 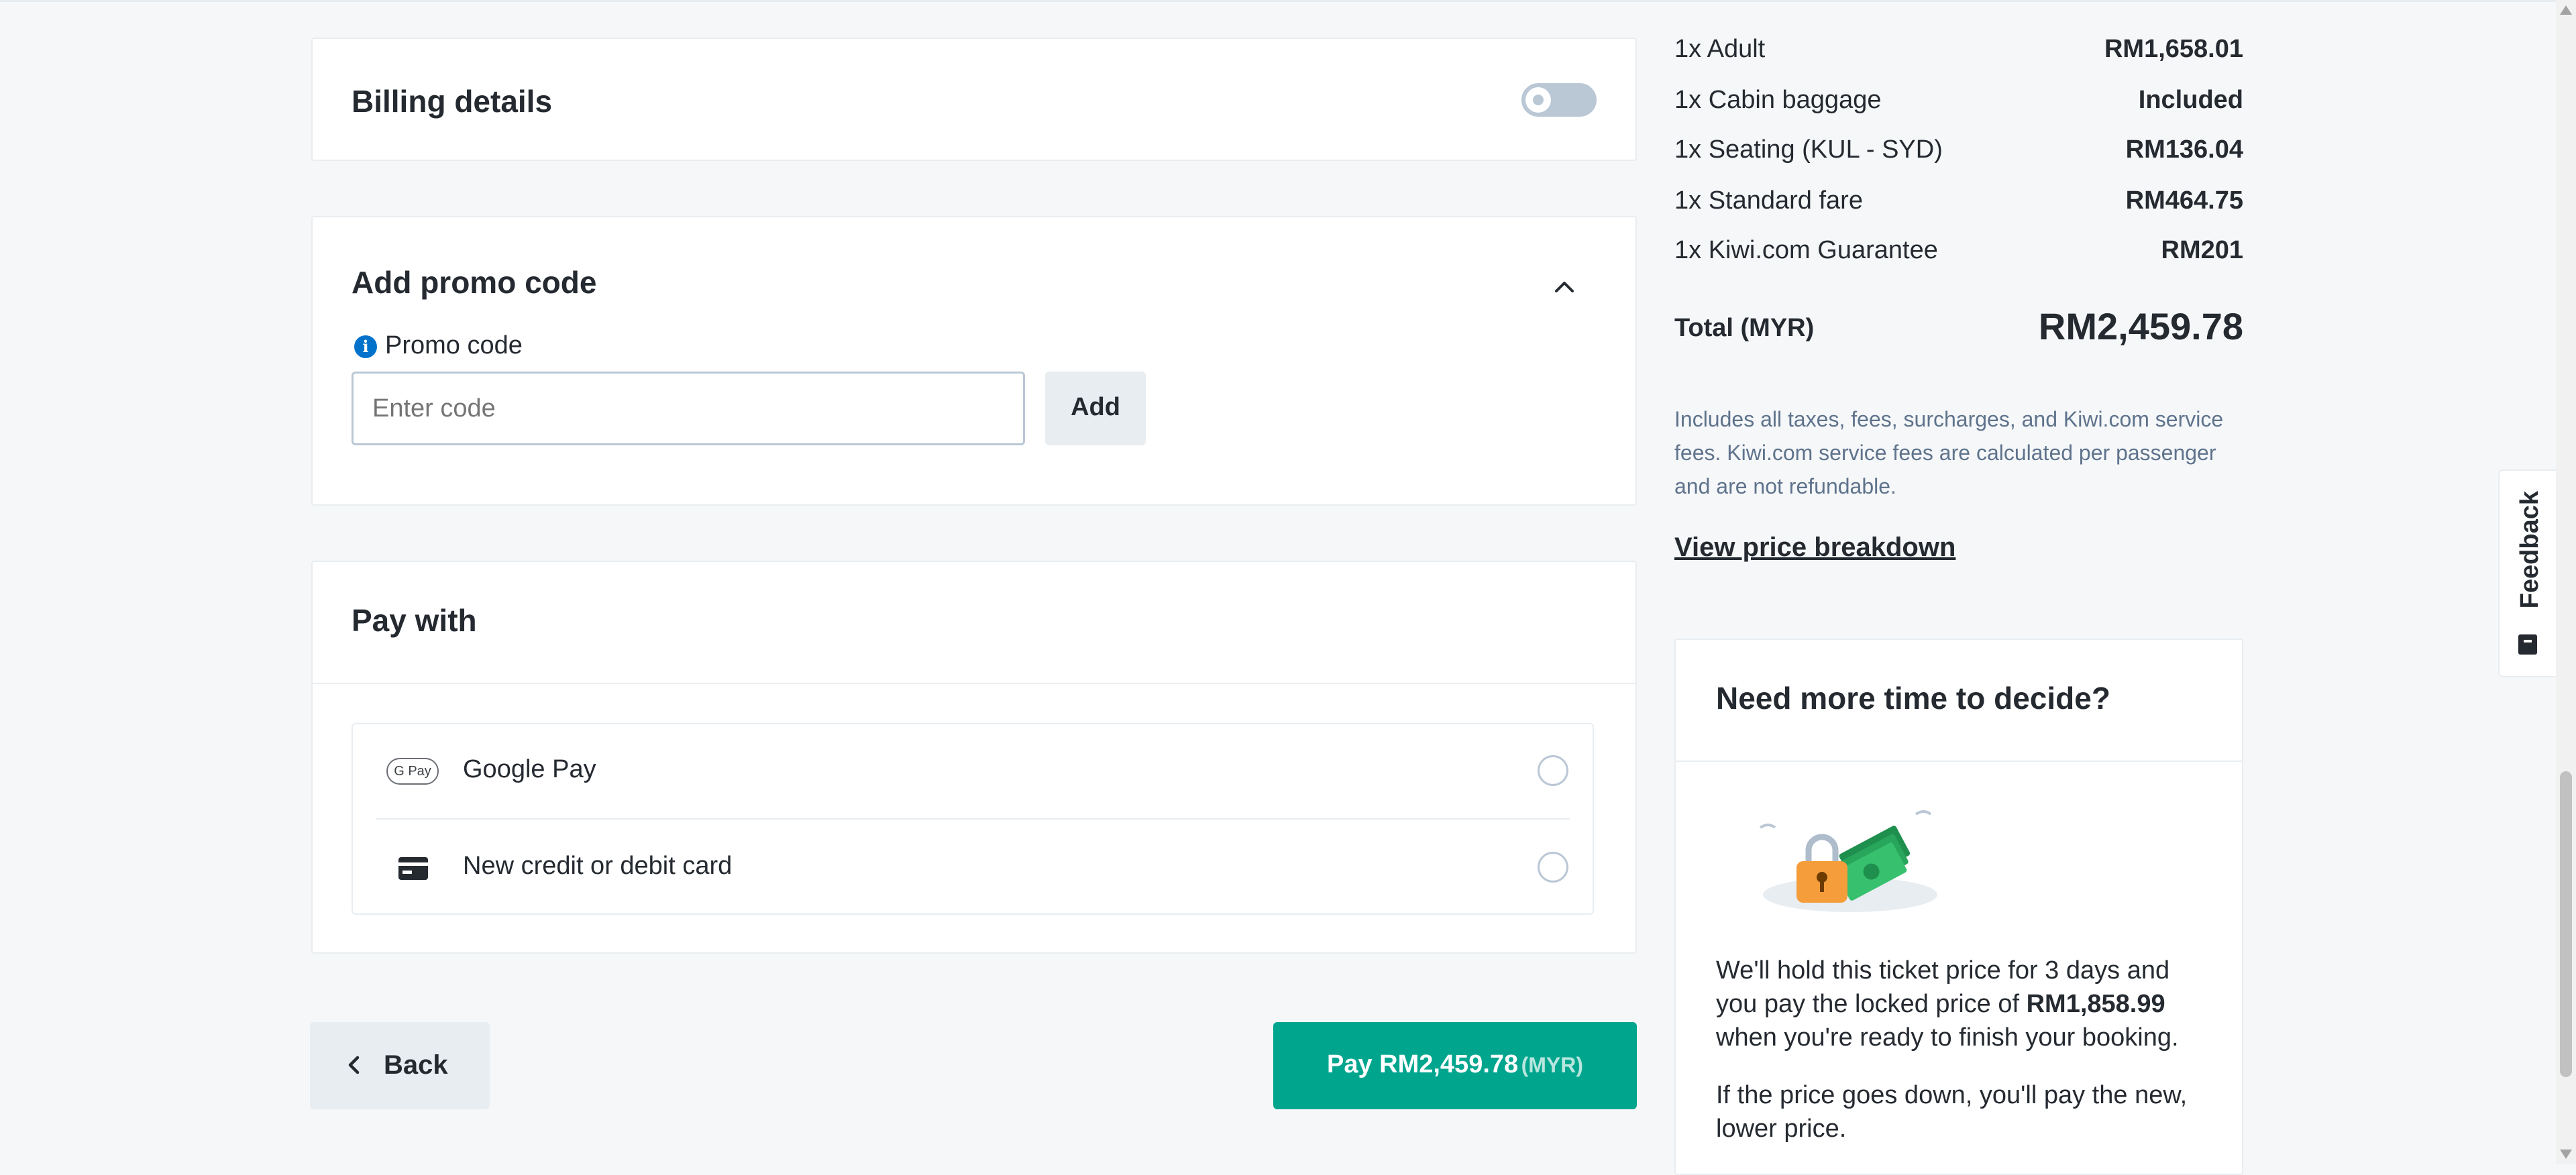 I want to click on hold-price-title: Need more time to decide?, so click(x=1913, y=699).